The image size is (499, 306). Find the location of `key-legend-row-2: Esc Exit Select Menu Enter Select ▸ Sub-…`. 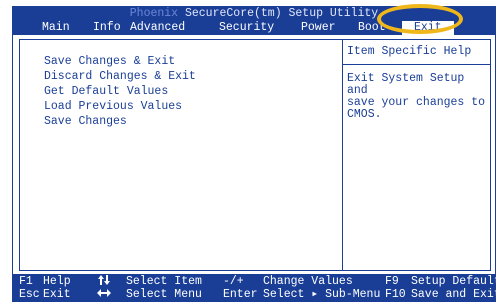

key-legend-row-2: Esc Exit Select Menu Enter Select ▸ Sub-… is located at coordinates (256, 295).